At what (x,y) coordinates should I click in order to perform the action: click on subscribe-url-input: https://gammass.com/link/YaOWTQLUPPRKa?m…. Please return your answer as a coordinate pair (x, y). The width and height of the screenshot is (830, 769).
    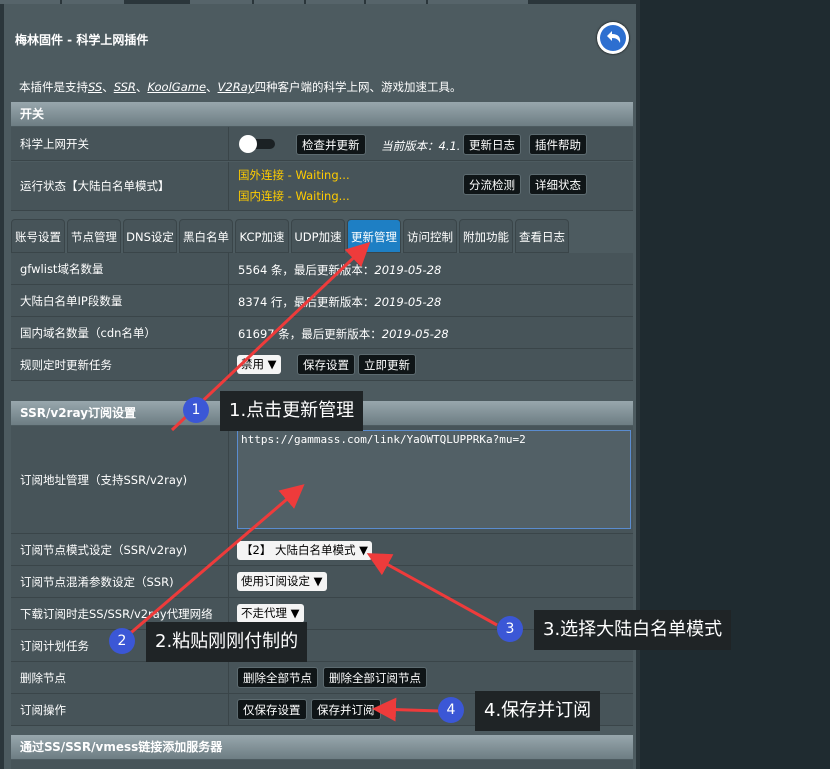
    Looking at the image, I should click on (434, 479).